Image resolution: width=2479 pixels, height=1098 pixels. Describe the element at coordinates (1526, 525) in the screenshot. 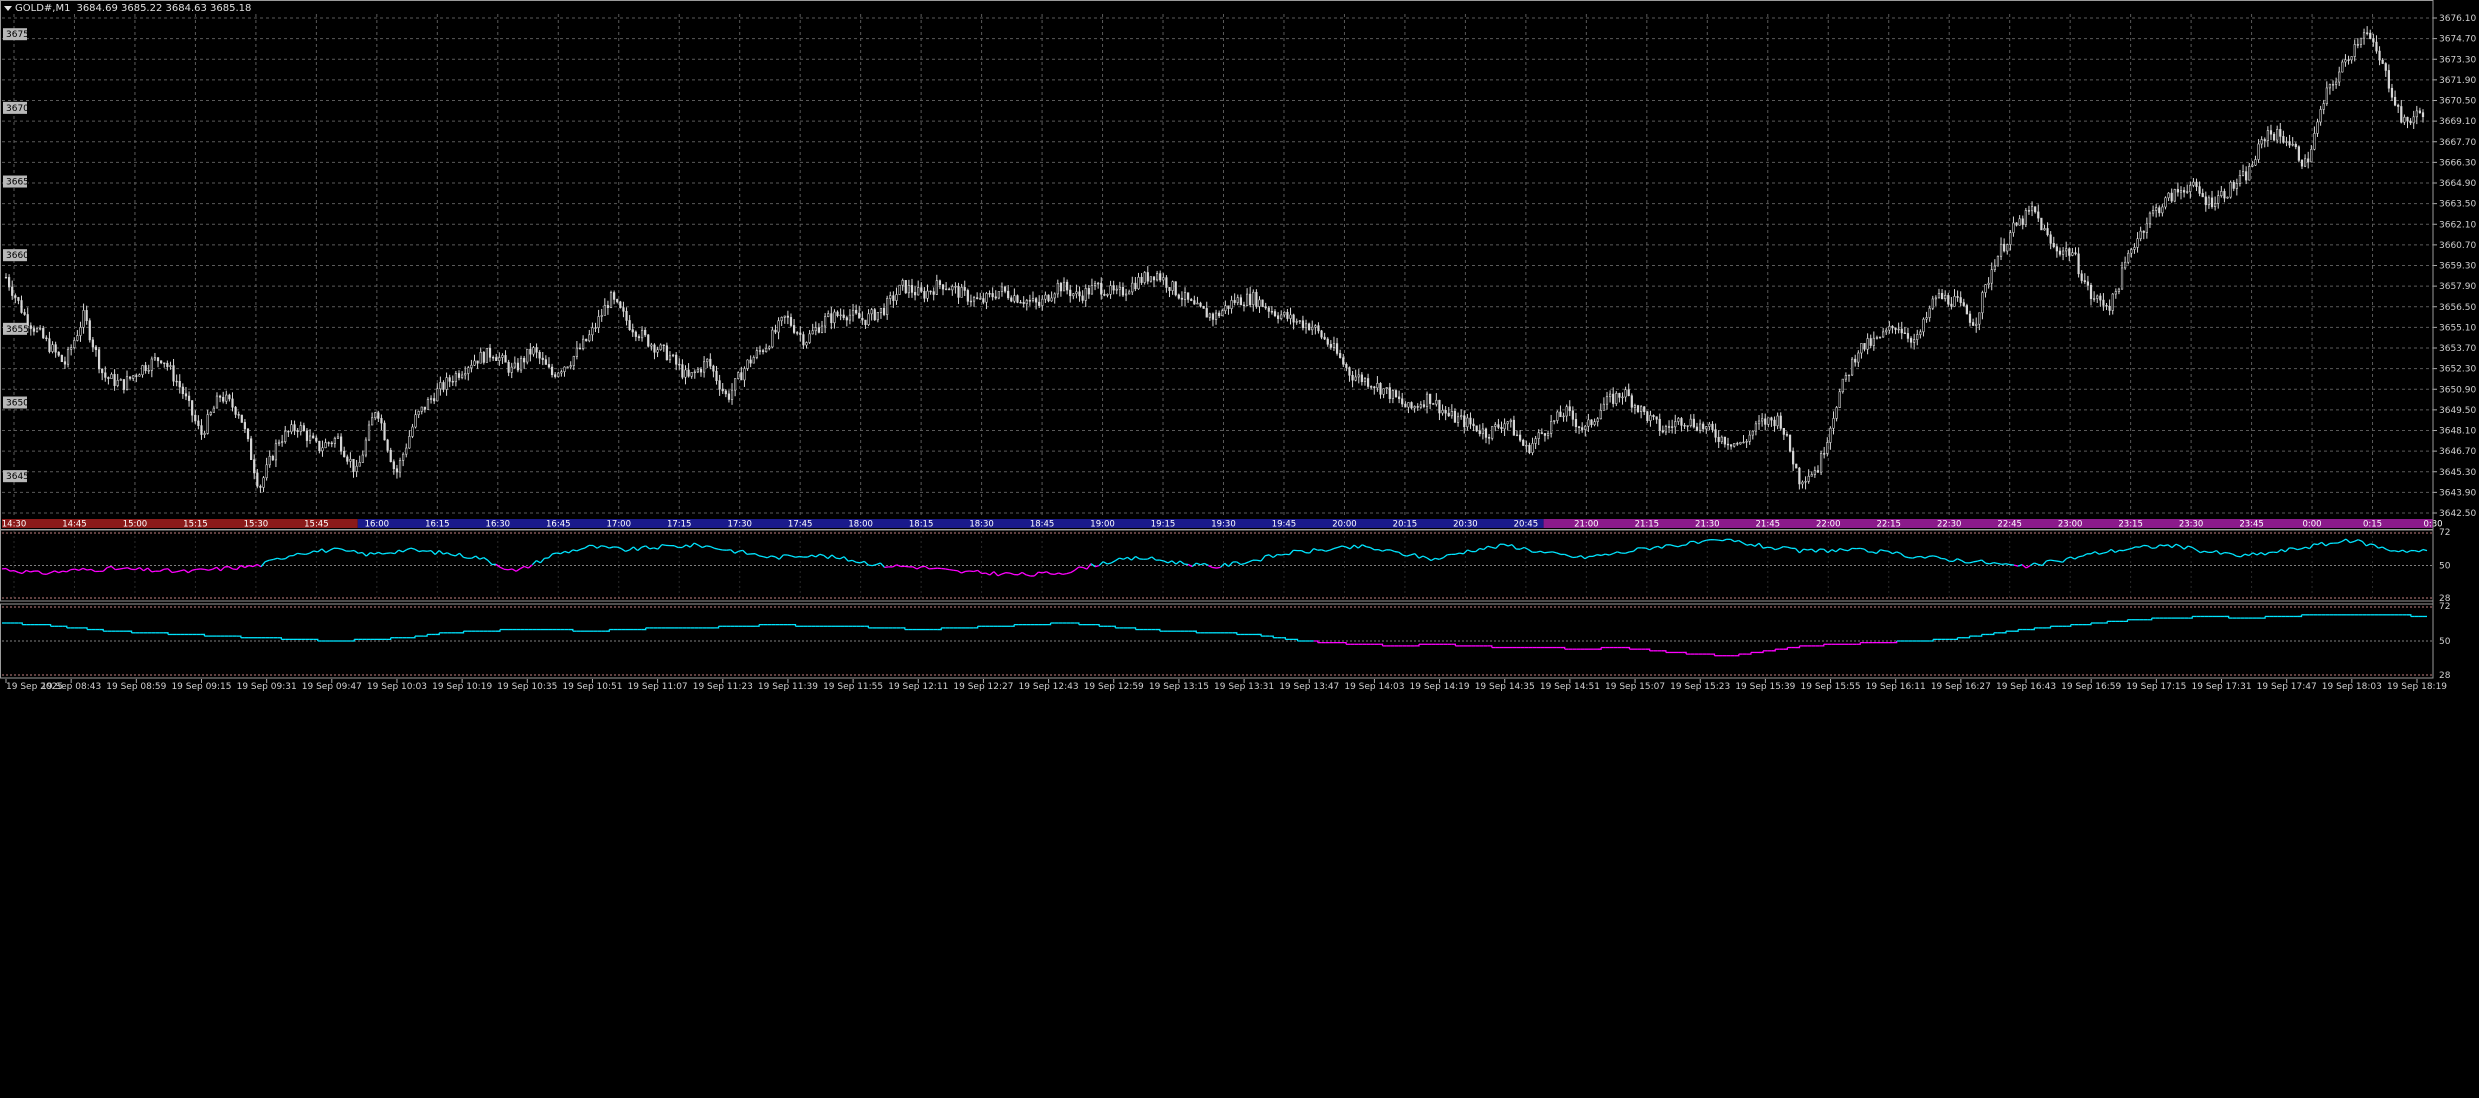

I see `time-label: 20:45` at that location.